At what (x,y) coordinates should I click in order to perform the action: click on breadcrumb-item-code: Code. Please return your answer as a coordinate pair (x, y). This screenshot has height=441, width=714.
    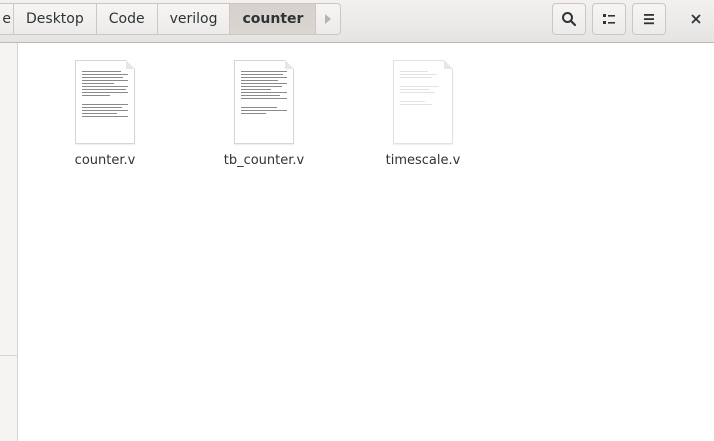
    Looking at the image, I should click on (127, 19).